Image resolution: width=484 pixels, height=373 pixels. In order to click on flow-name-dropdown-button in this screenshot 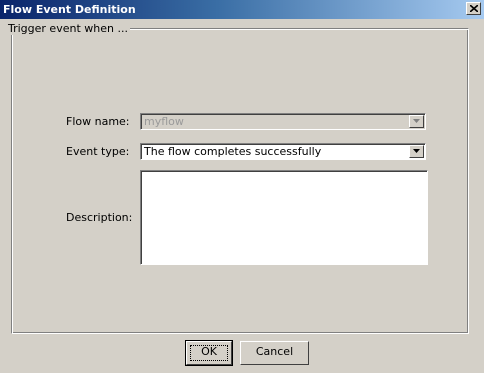, I will do `click(416, 121)`.